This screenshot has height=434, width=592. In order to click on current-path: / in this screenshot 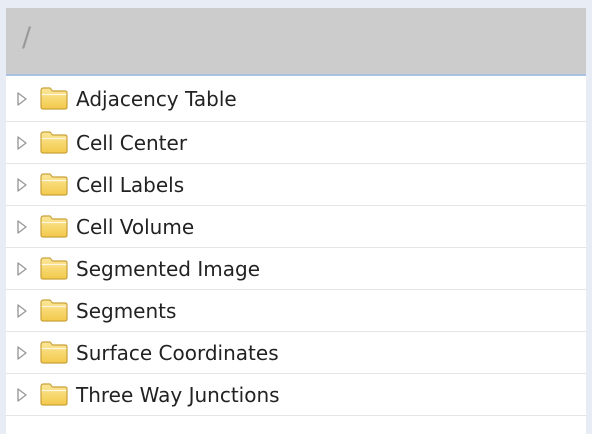, I will do `click(27, 37)`.